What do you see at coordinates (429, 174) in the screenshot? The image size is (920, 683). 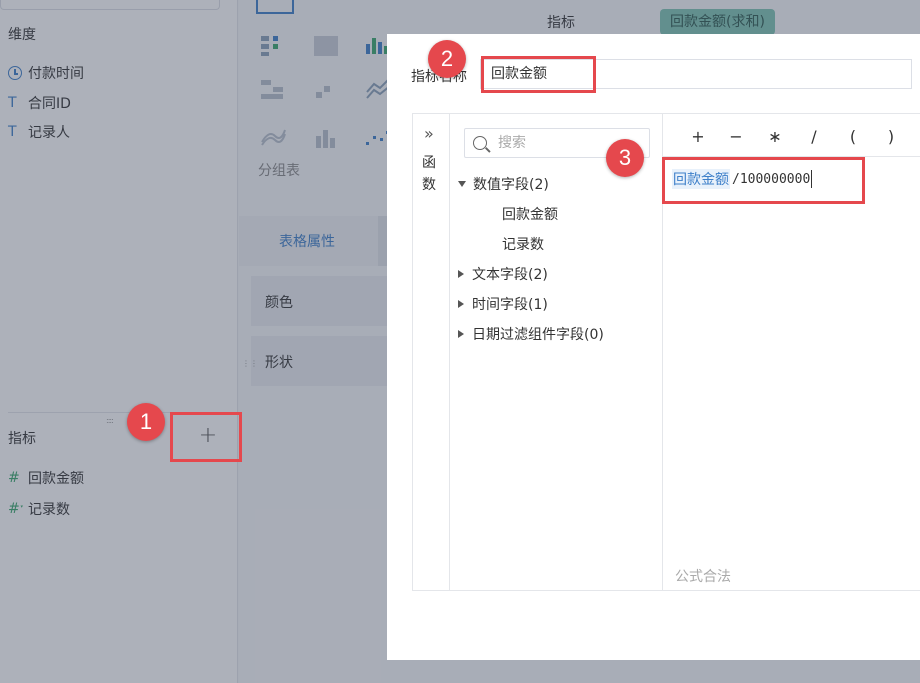 I see `function-toggle-label: 函数` at bounding box center [429, 174].